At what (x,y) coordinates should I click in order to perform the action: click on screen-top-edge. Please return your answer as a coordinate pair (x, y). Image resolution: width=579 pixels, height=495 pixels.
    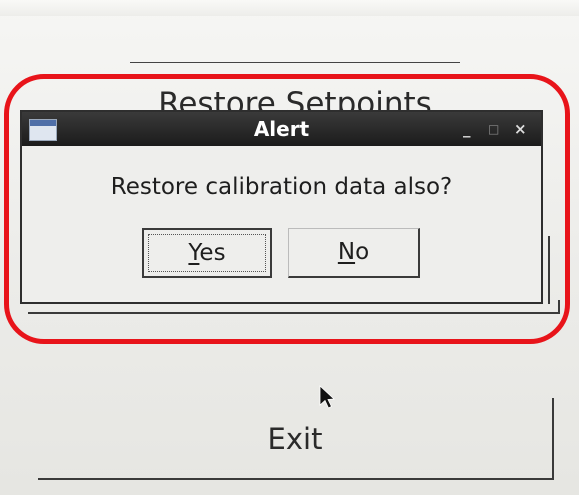
    Looking at the image, I should click on (289, 8).